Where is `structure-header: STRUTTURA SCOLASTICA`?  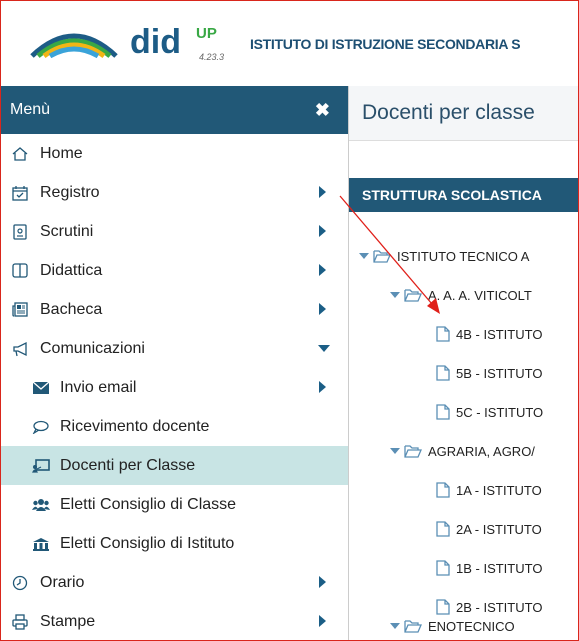 structure-header: STRUTTURA SCOLASTICA is located at coordinates (464, 195).